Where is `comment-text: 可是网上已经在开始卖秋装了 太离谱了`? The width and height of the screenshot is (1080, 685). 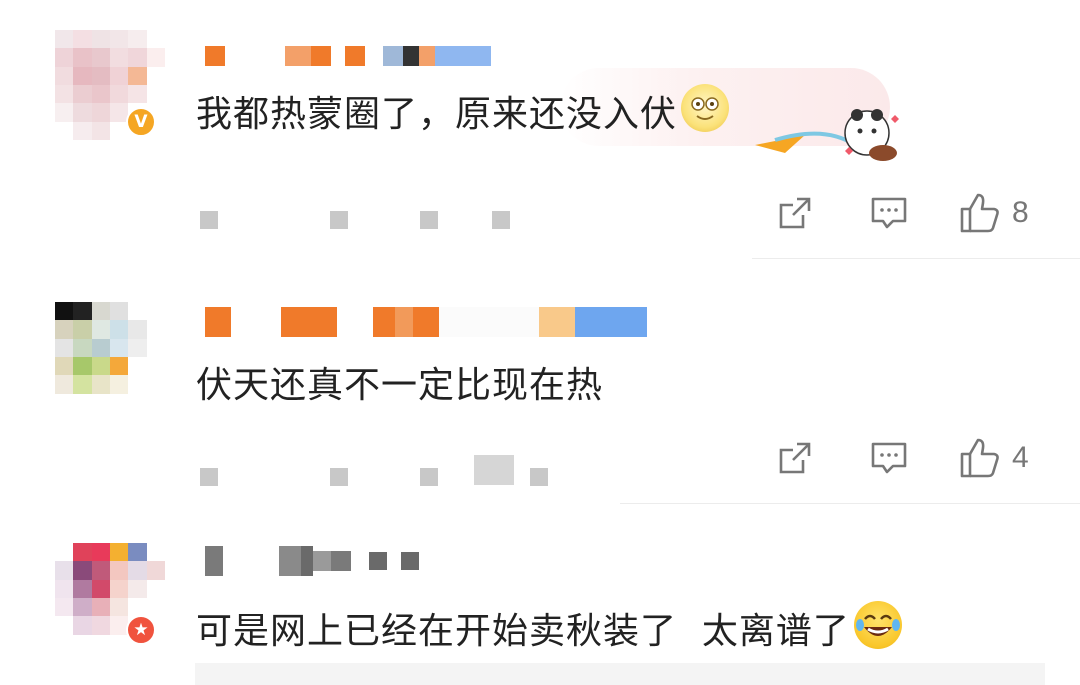 comment-text: 可是网上已经在开始卖秋装了 太离谱了 is located at coordinates (549, 627).